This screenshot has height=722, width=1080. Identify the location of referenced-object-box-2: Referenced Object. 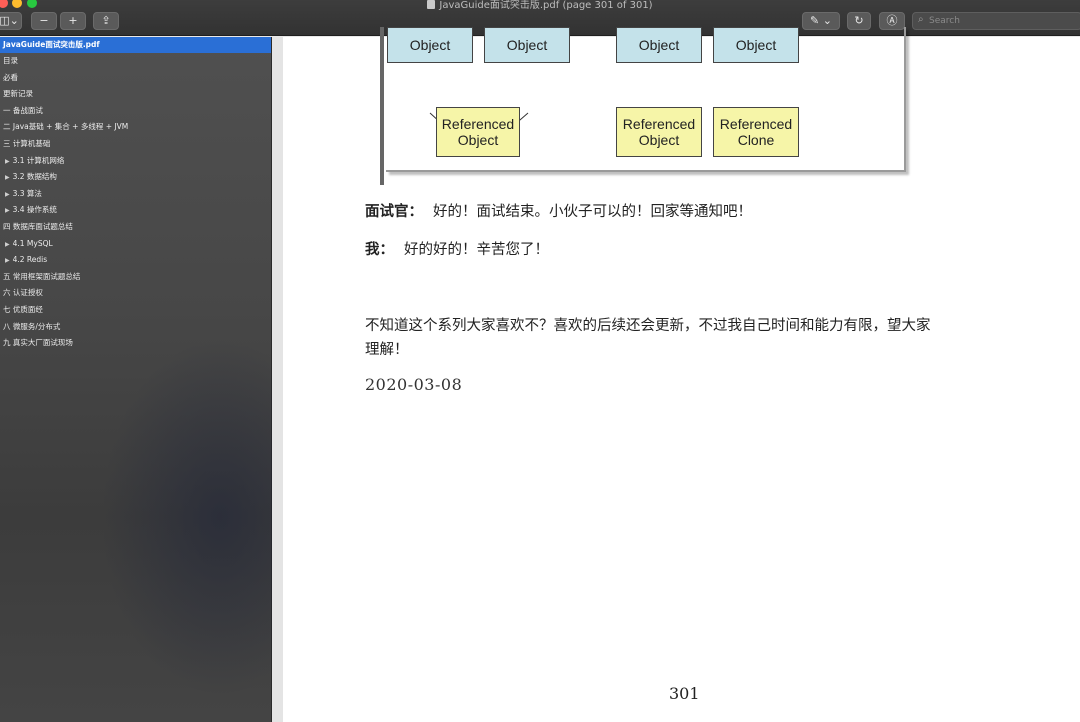
(659, 132).